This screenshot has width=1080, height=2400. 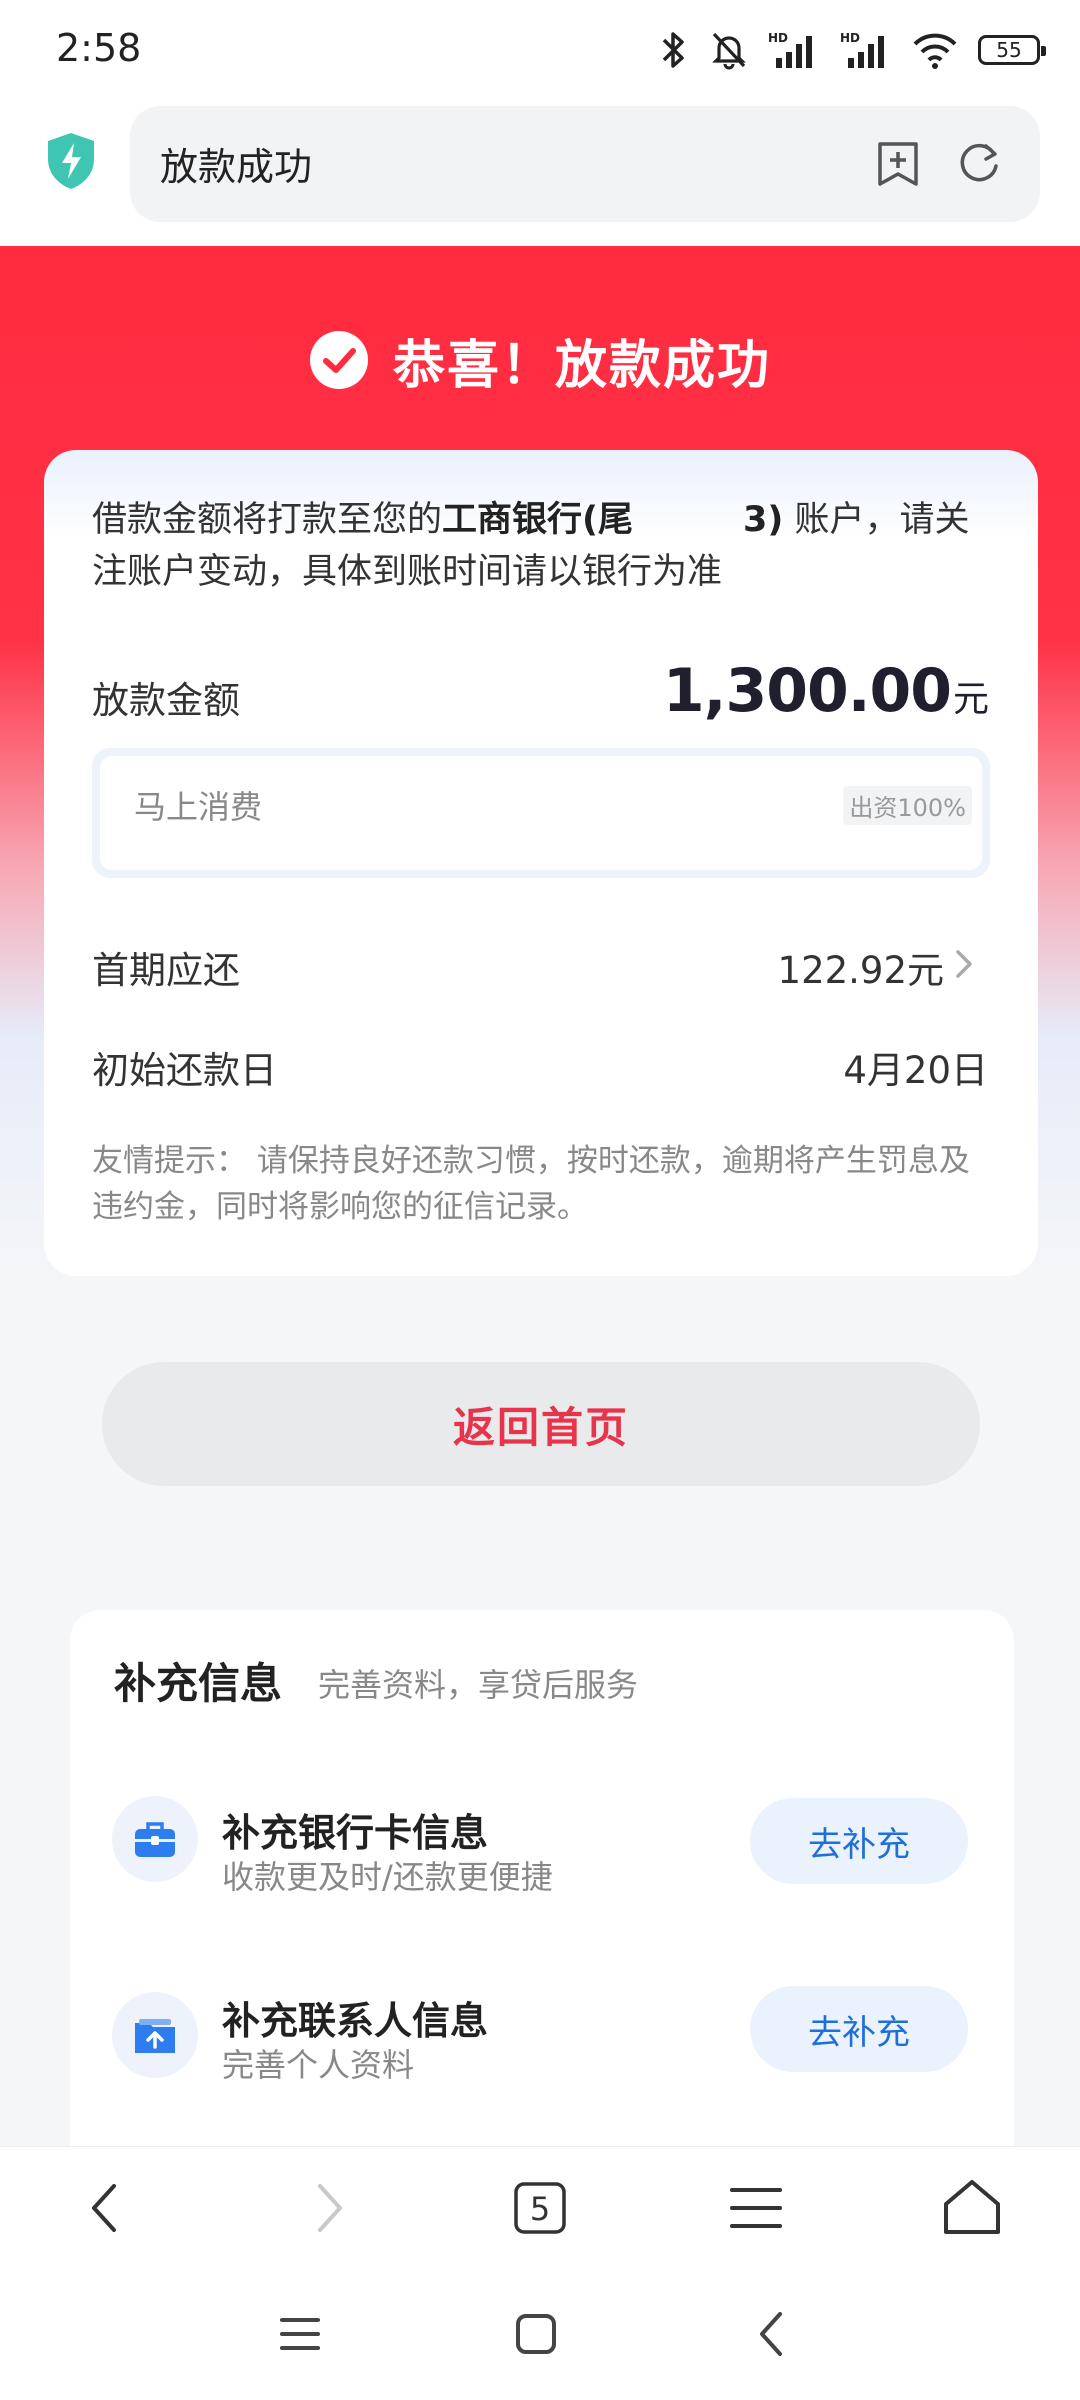 I want to click on home-icon, so click(x=972, y=2208).